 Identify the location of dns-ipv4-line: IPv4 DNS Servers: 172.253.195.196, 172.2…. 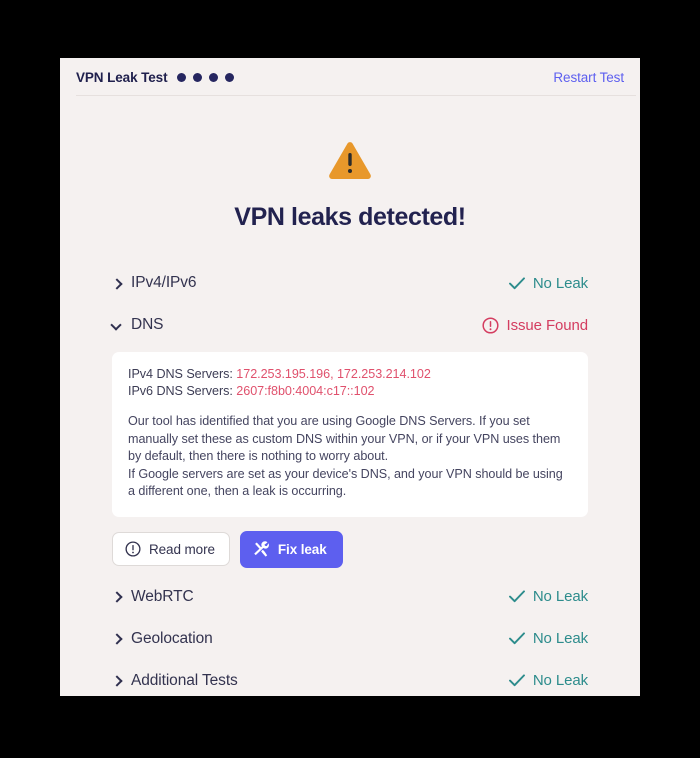
(350, 374).